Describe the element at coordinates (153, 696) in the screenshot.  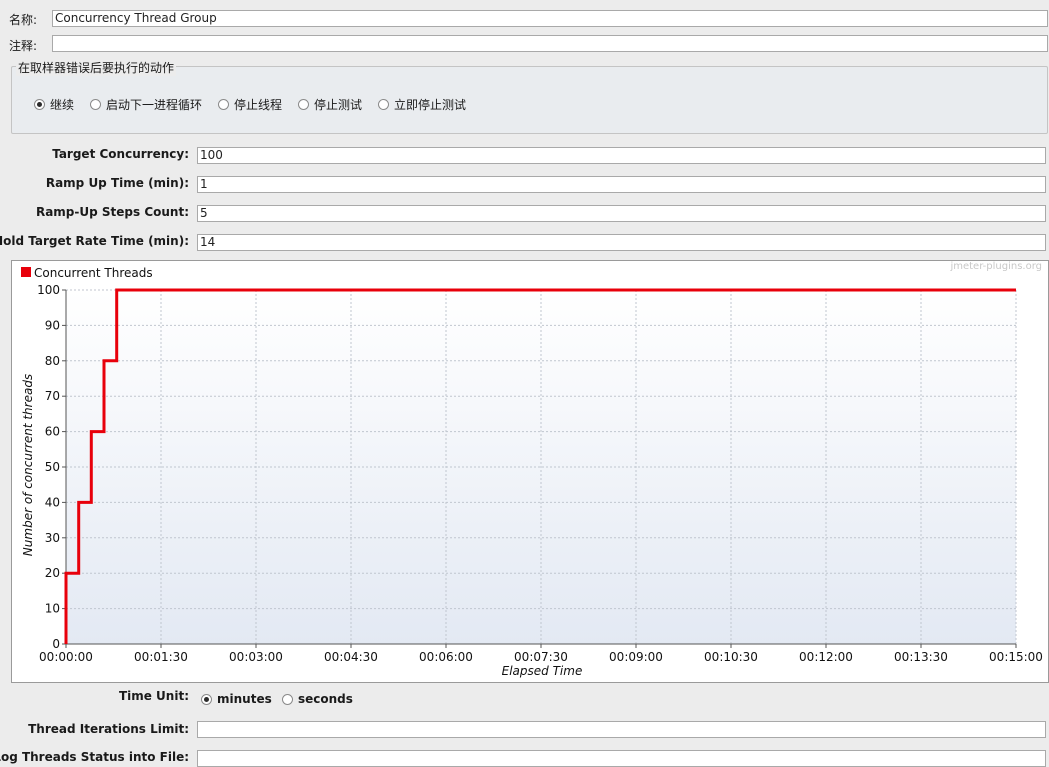
I see `time-unit-label: Time Unit:` at that location.